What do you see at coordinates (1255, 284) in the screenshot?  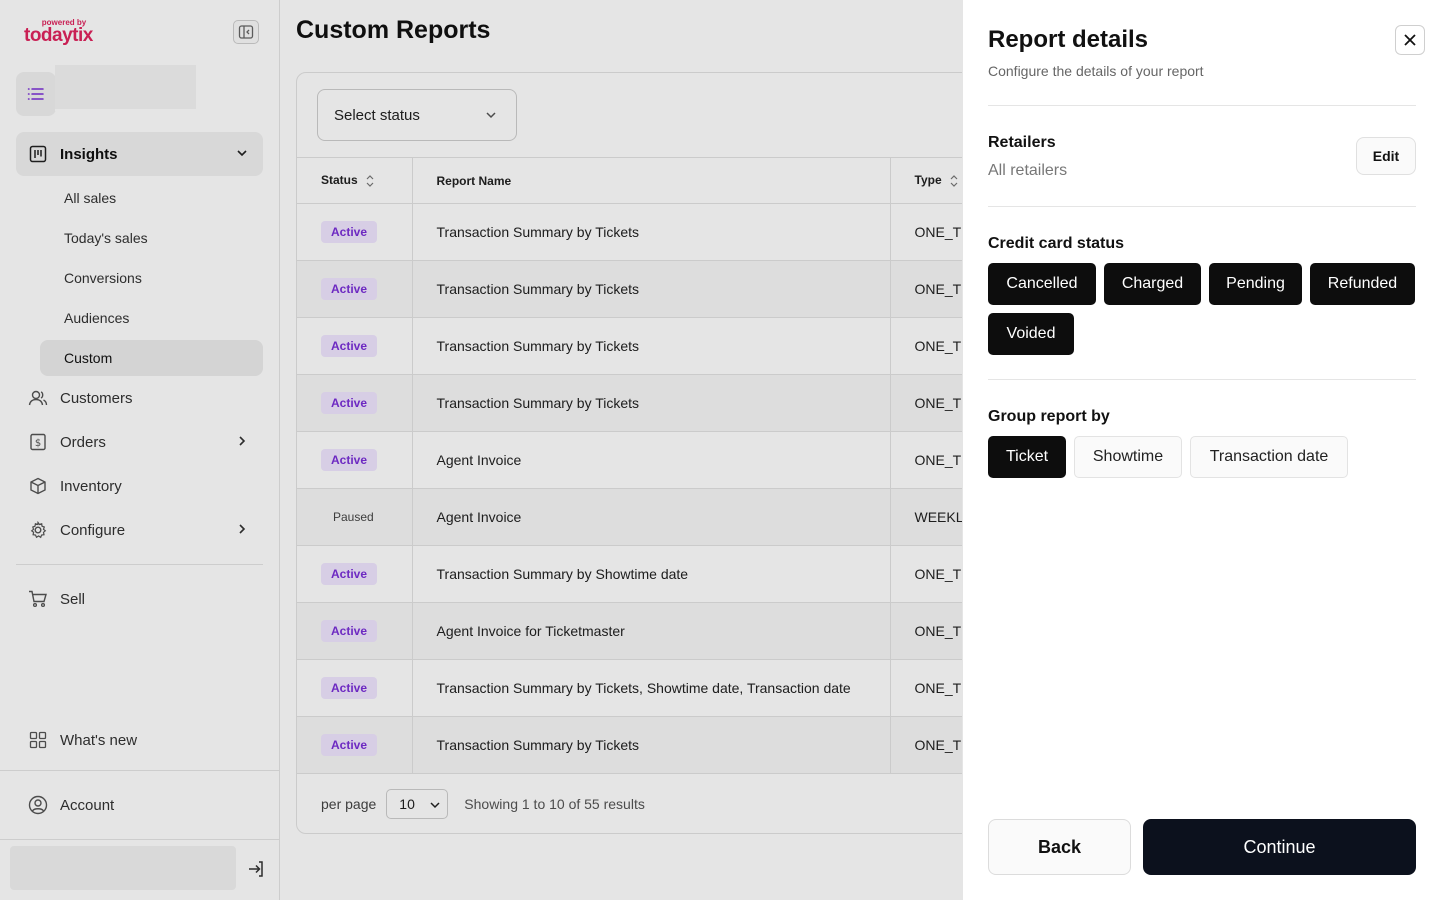 I see `cc-status-chip-pending: Pending` at bounding box center [1255, 284].